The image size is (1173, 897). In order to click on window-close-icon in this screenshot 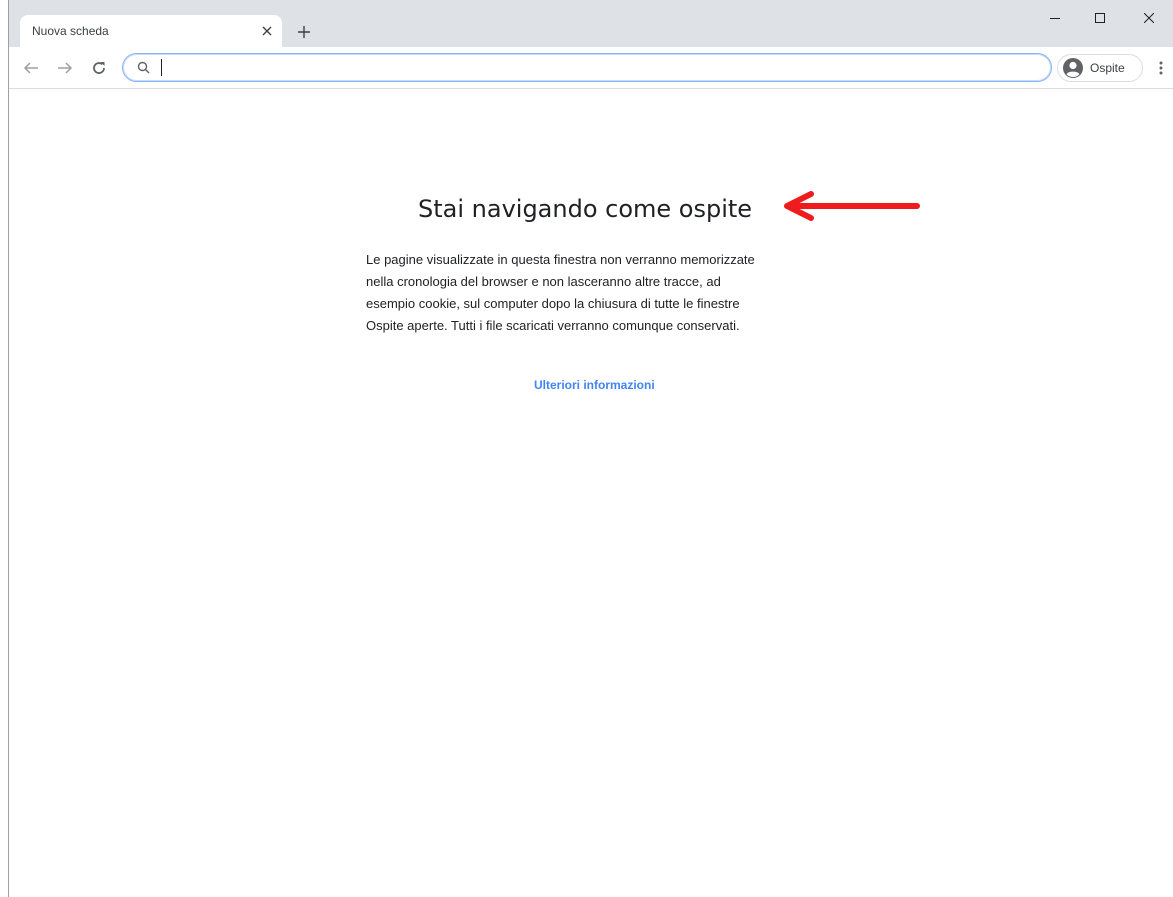, I will do `click(1149, 18)`.